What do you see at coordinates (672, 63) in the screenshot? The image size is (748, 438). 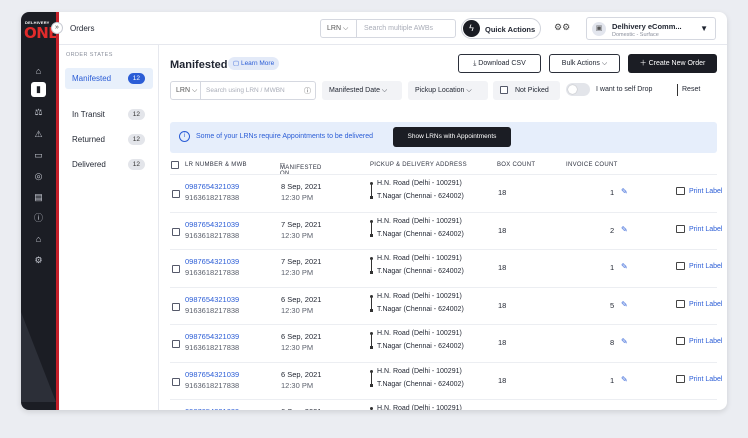 I see `create-new-order-button: ＋ Create New Order` at bounding box center [672, 63].